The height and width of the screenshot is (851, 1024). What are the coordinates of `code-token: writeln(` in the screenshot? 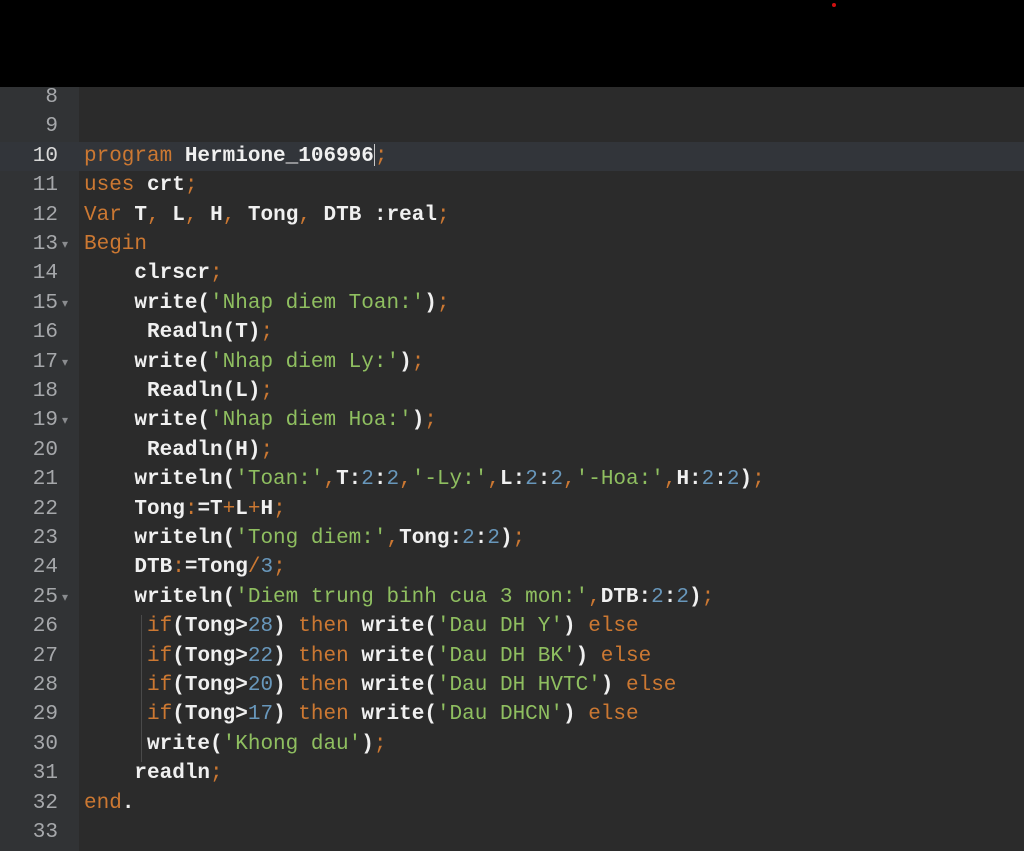 It's located at (185, 597).